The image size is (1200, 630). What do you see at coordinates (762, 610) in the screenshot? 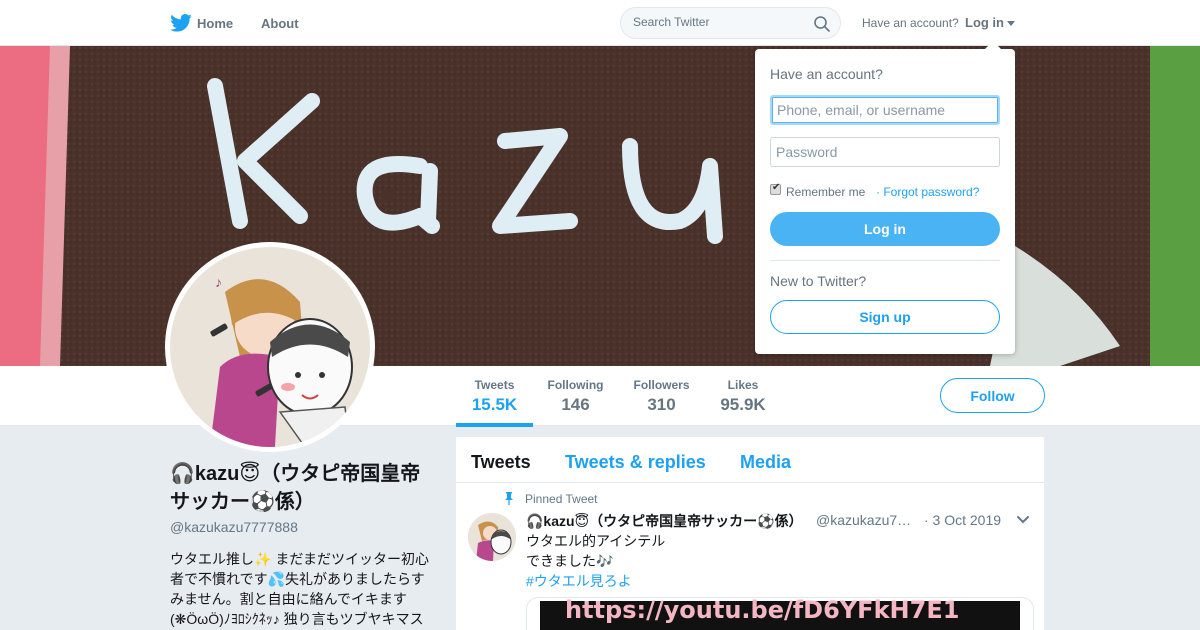
I see `card-url-text: https://youtu.be/fD6YFkH7E1` at bounding box center [762, 610].